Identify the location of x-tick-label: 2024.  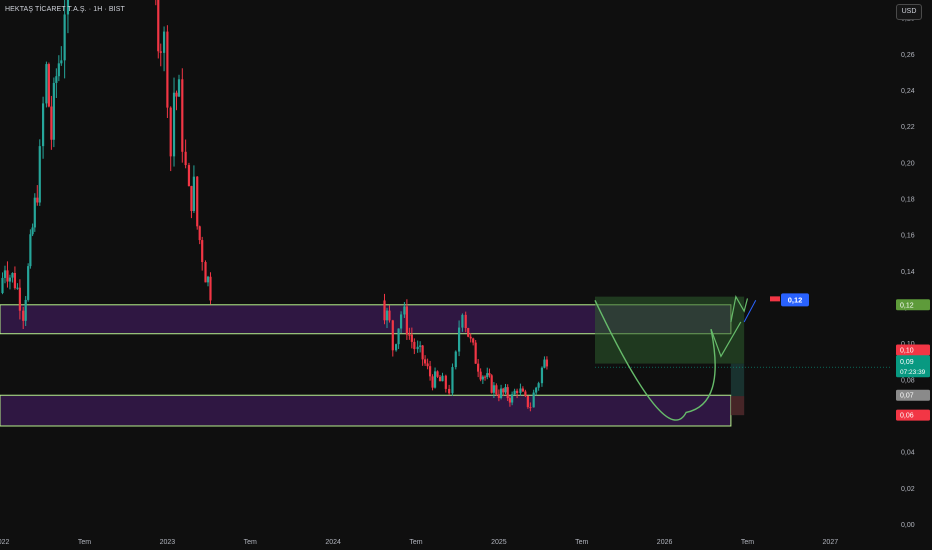
(333, 542).